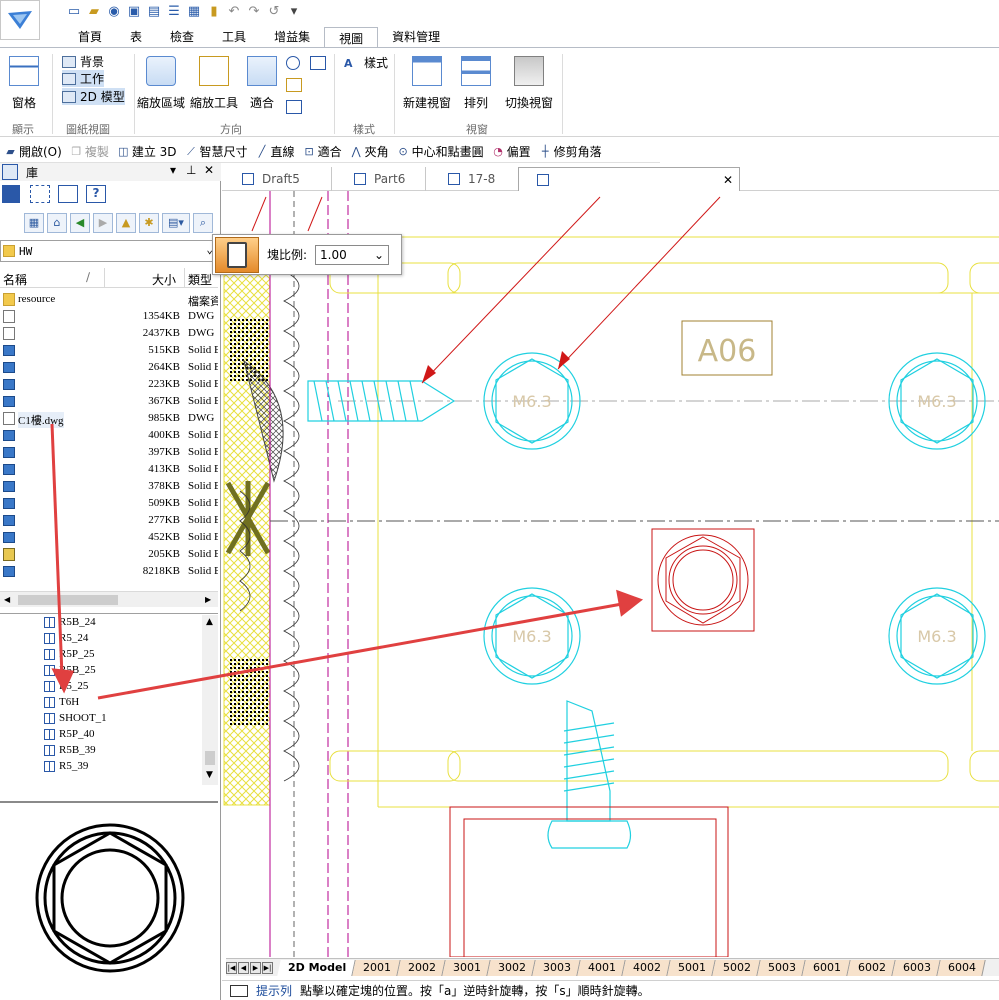 This screenshot has width=999, height=1000. Describe the element at coordinates (40, 194) in the screenshot. I see `select-icon` at that location.